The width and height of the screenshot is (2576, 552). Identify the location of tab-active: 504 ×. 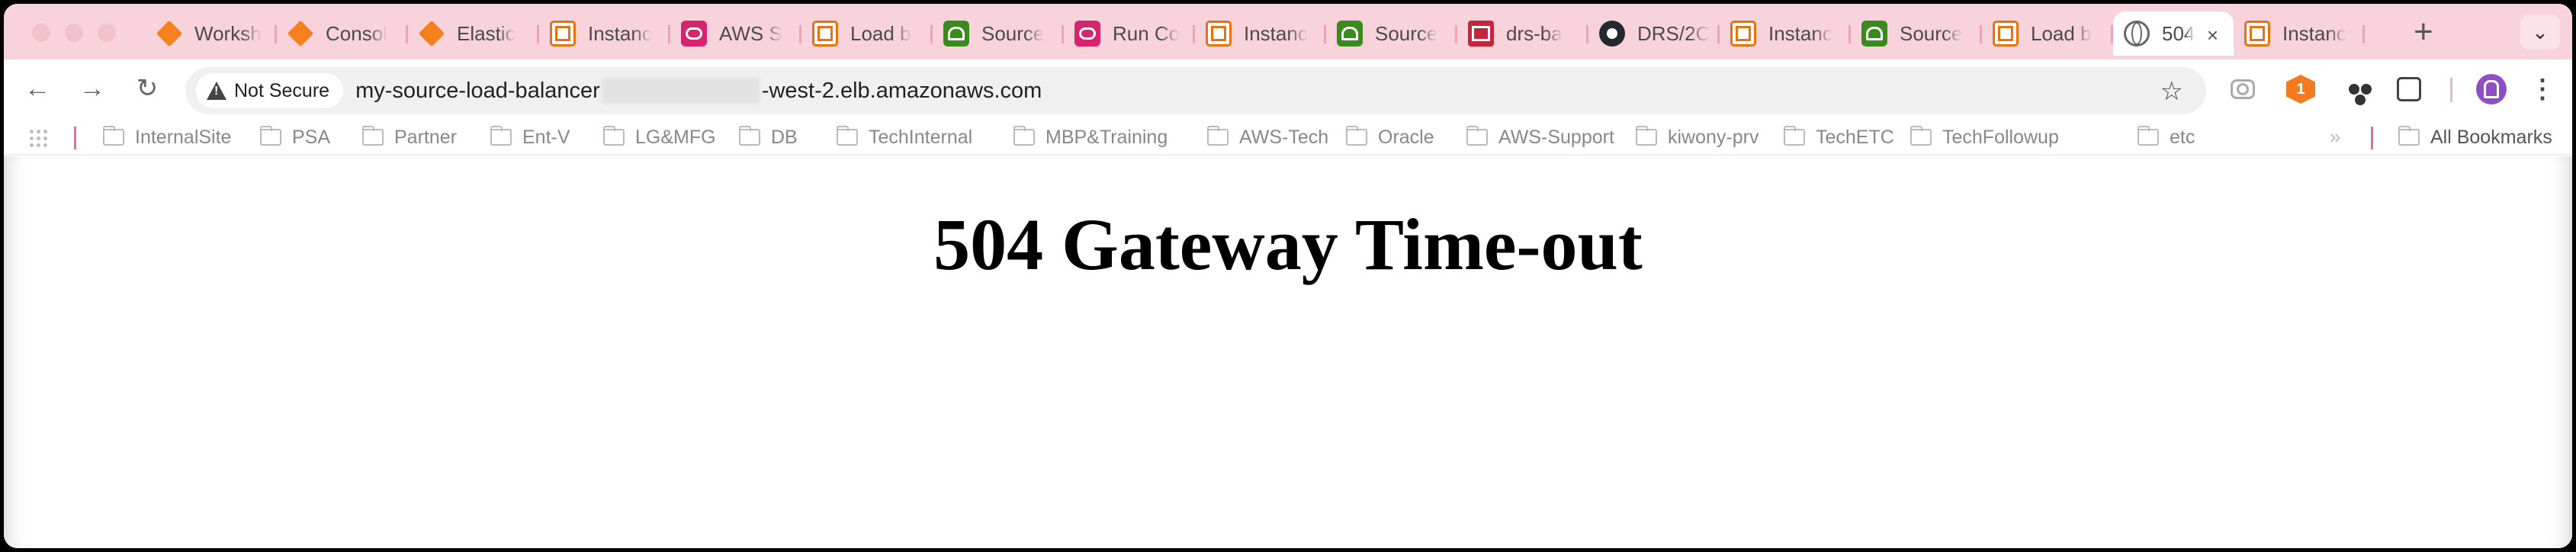
(2173, 34).